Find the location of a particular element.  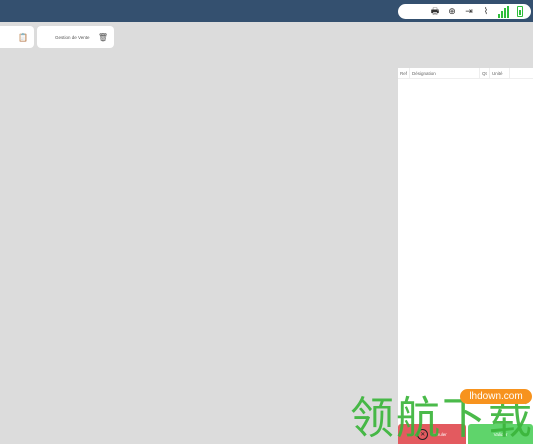

tab-label: Gestion de Vente is located at coordinates (72, 37).